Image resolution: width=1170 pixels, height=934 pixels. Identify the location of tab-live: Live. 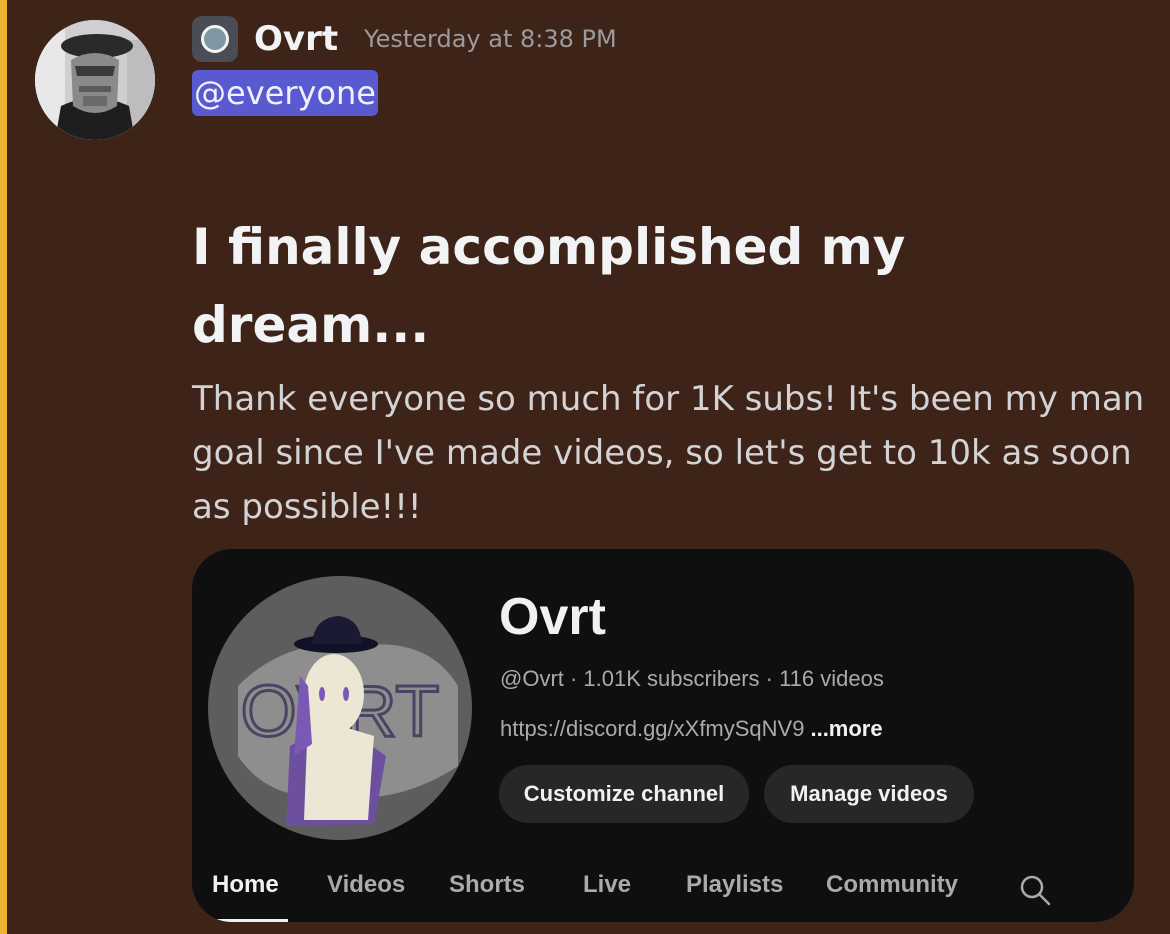
(607, 885).